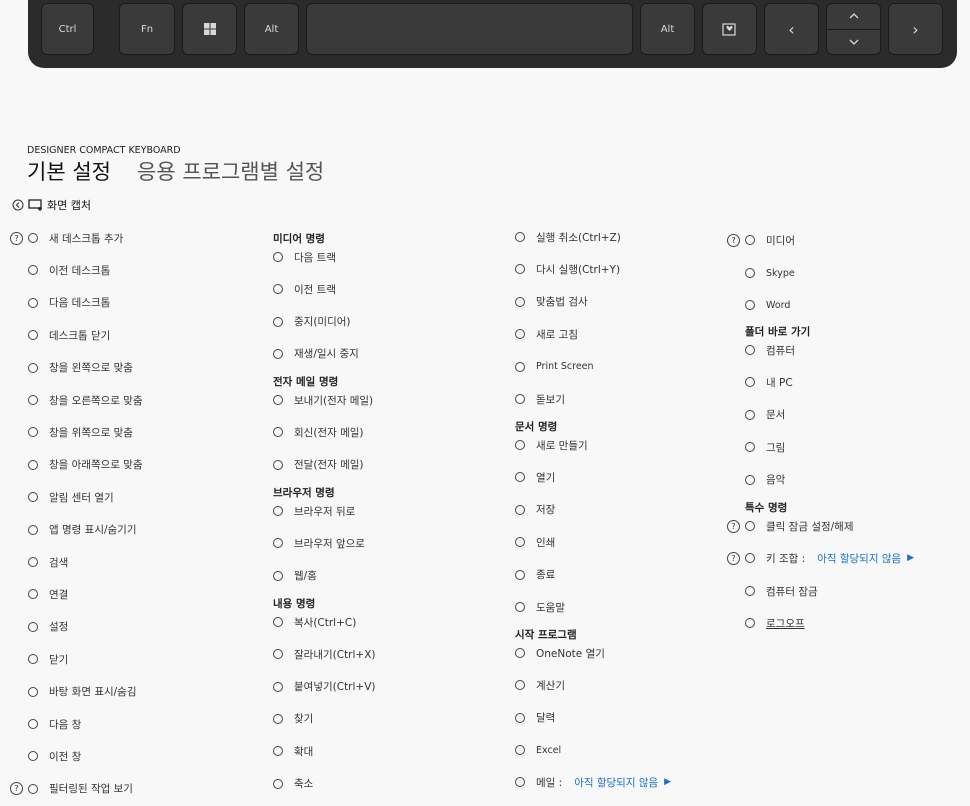 This screenshot has height=806, width=970. I want to click on option-item: 이전 트랙, so click(304, 289).